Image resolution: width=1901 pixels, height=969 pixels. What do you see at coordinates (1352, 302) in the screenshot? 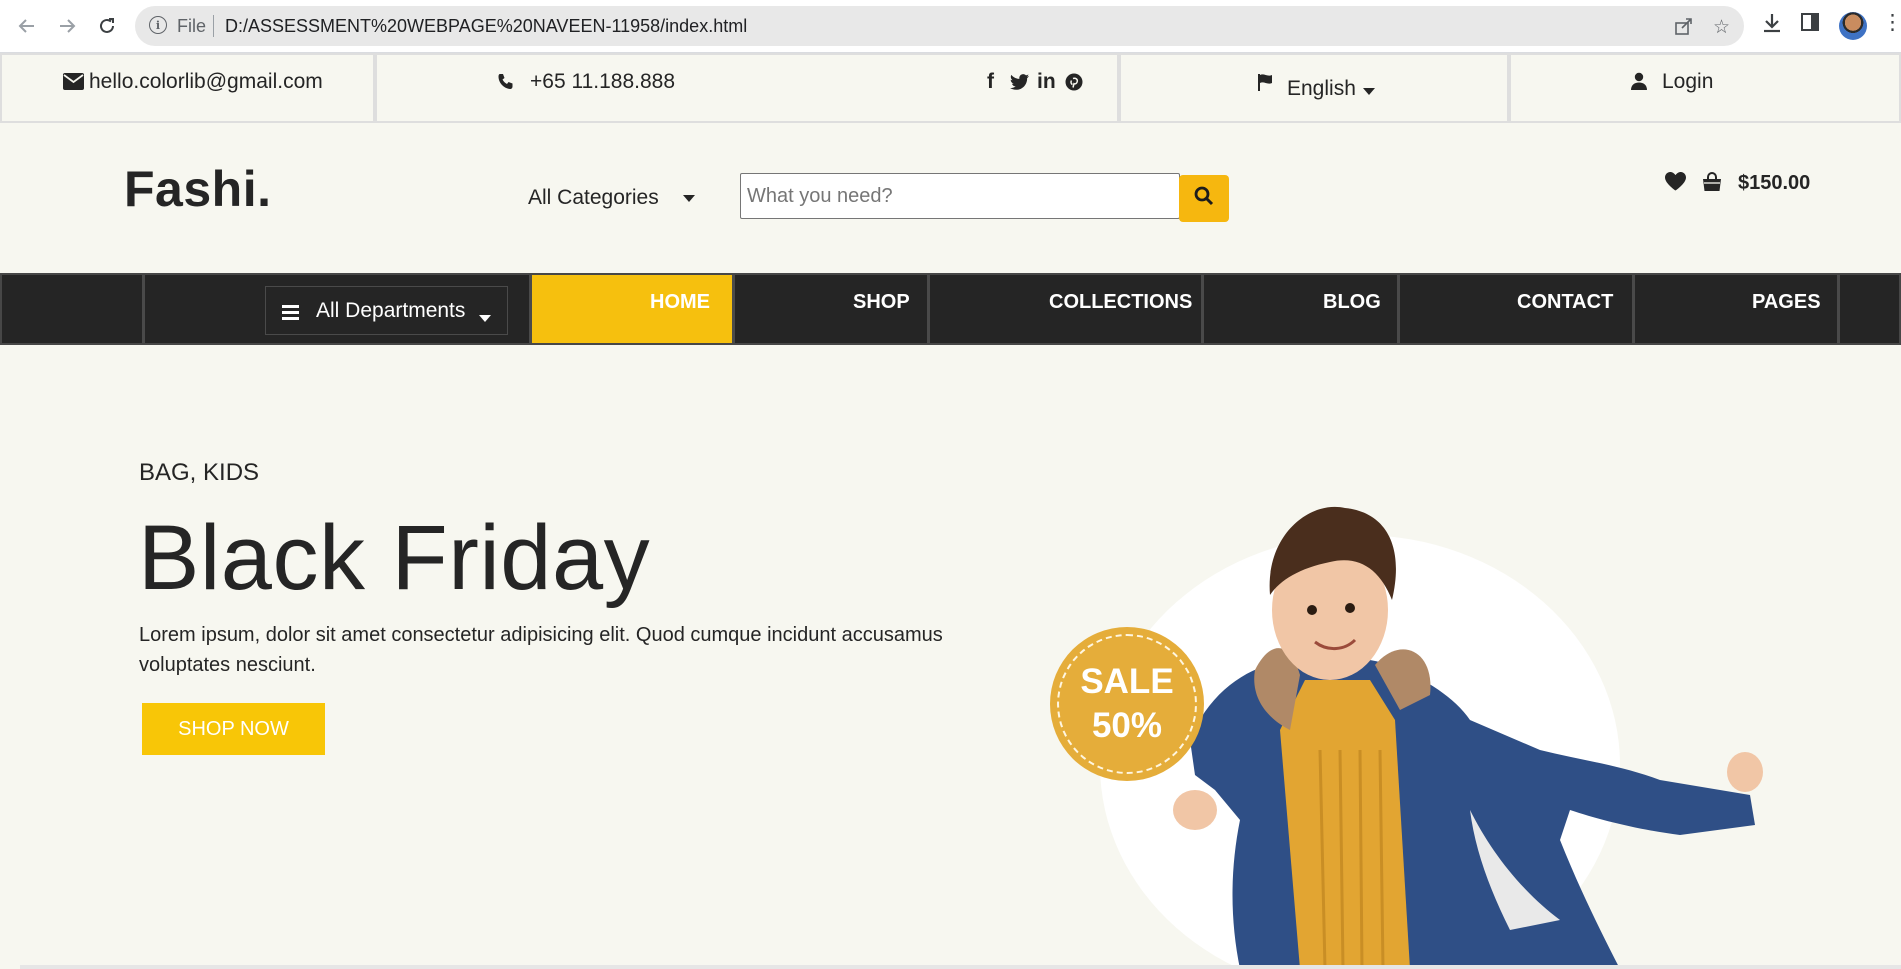
I see `nav-item-blog: BLOG` at bounding box center [1352, 302].